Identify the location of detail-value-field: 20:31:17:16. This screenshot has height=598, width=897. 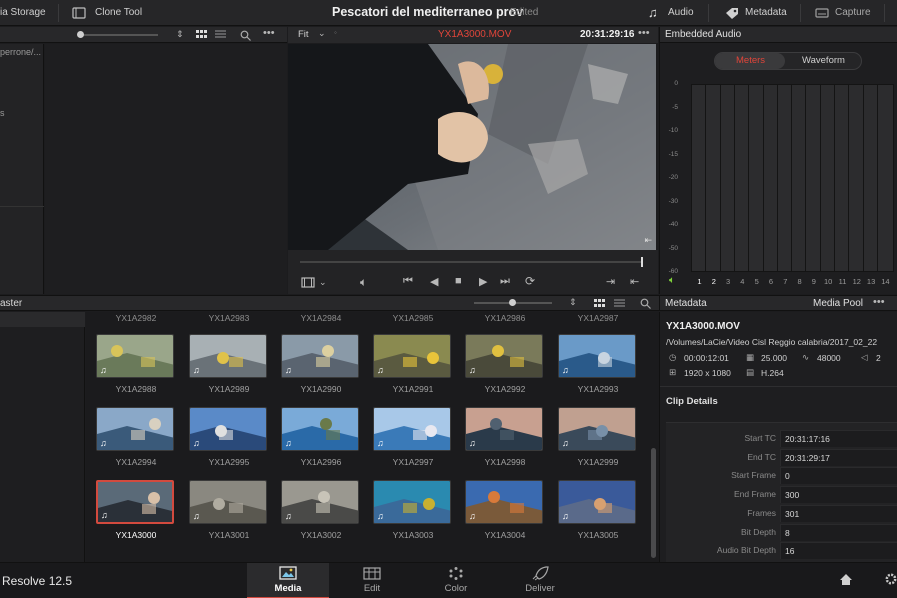
(838, 438).